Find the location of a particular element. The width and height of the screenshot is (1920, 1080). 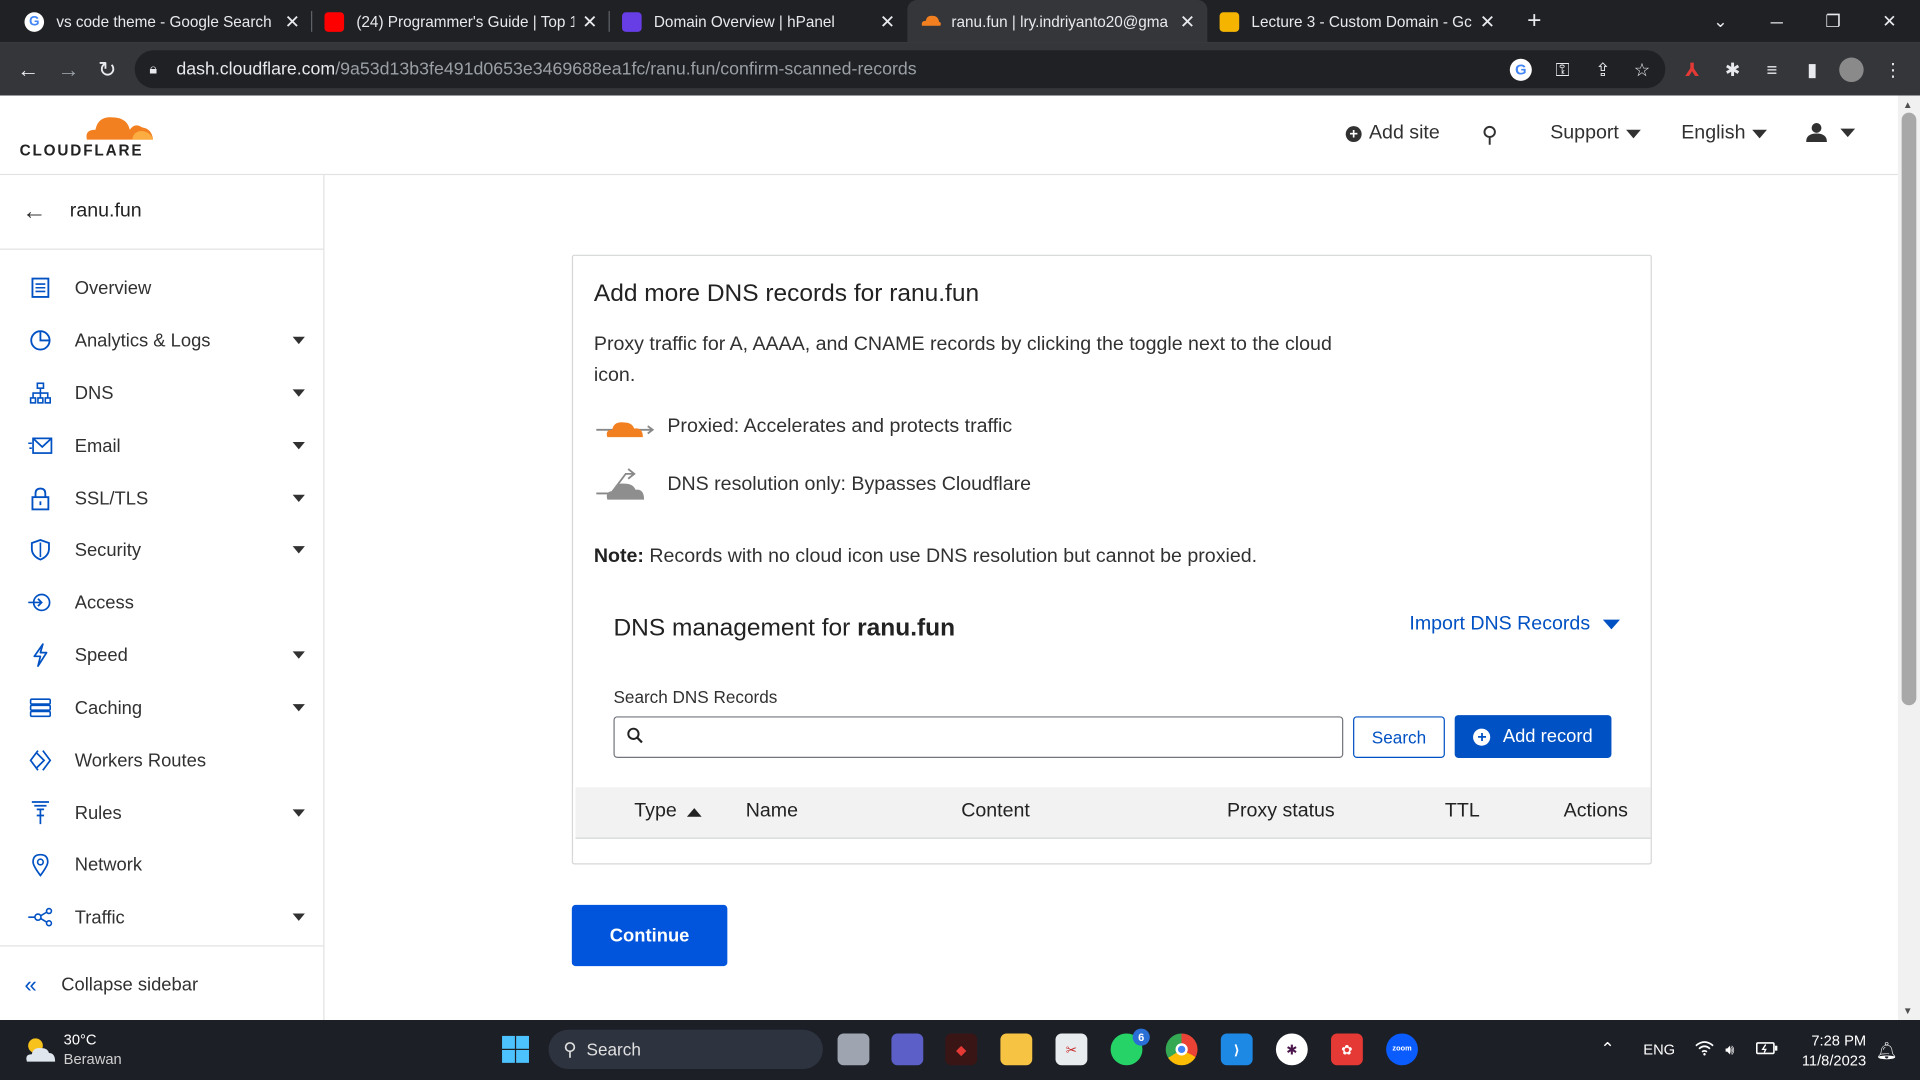

continue-button: Continue is located at coordinates (649, 935).